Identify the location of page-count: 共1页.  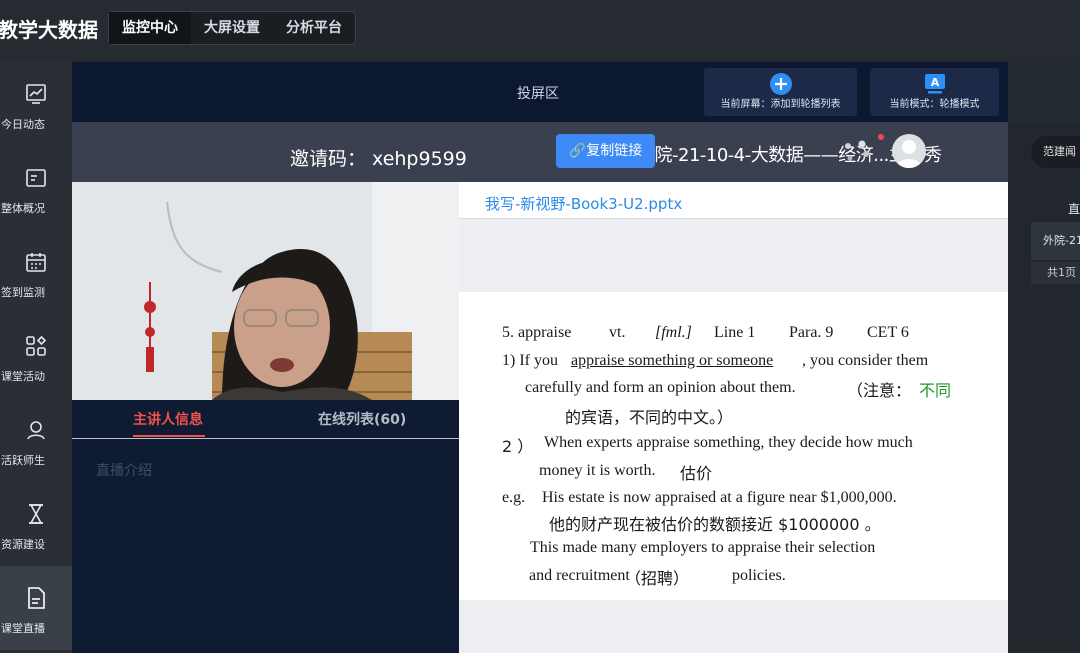
(1055, 273).